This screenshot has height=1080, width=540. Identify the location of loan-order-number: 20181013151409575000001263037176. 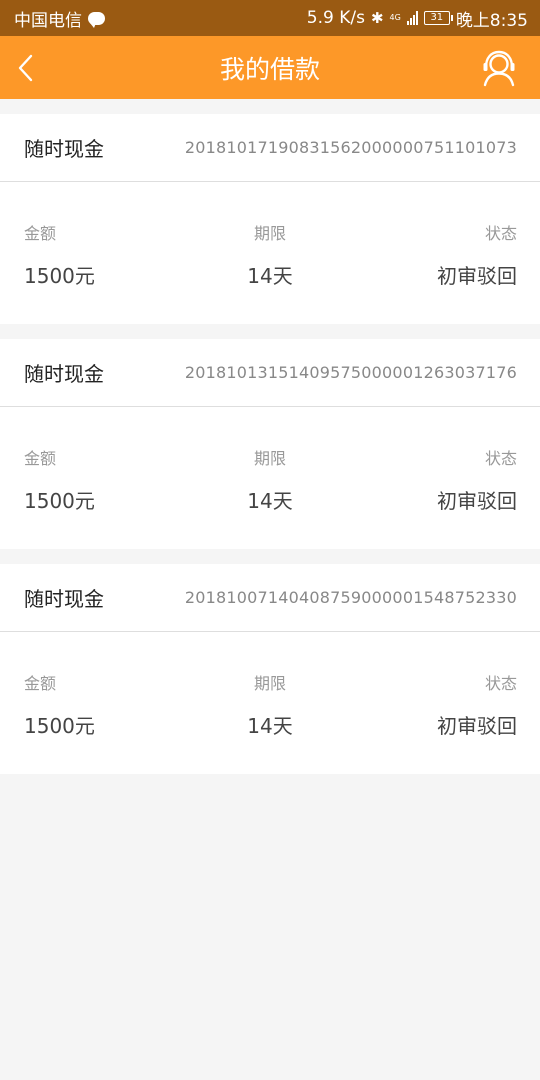
(350, 372).